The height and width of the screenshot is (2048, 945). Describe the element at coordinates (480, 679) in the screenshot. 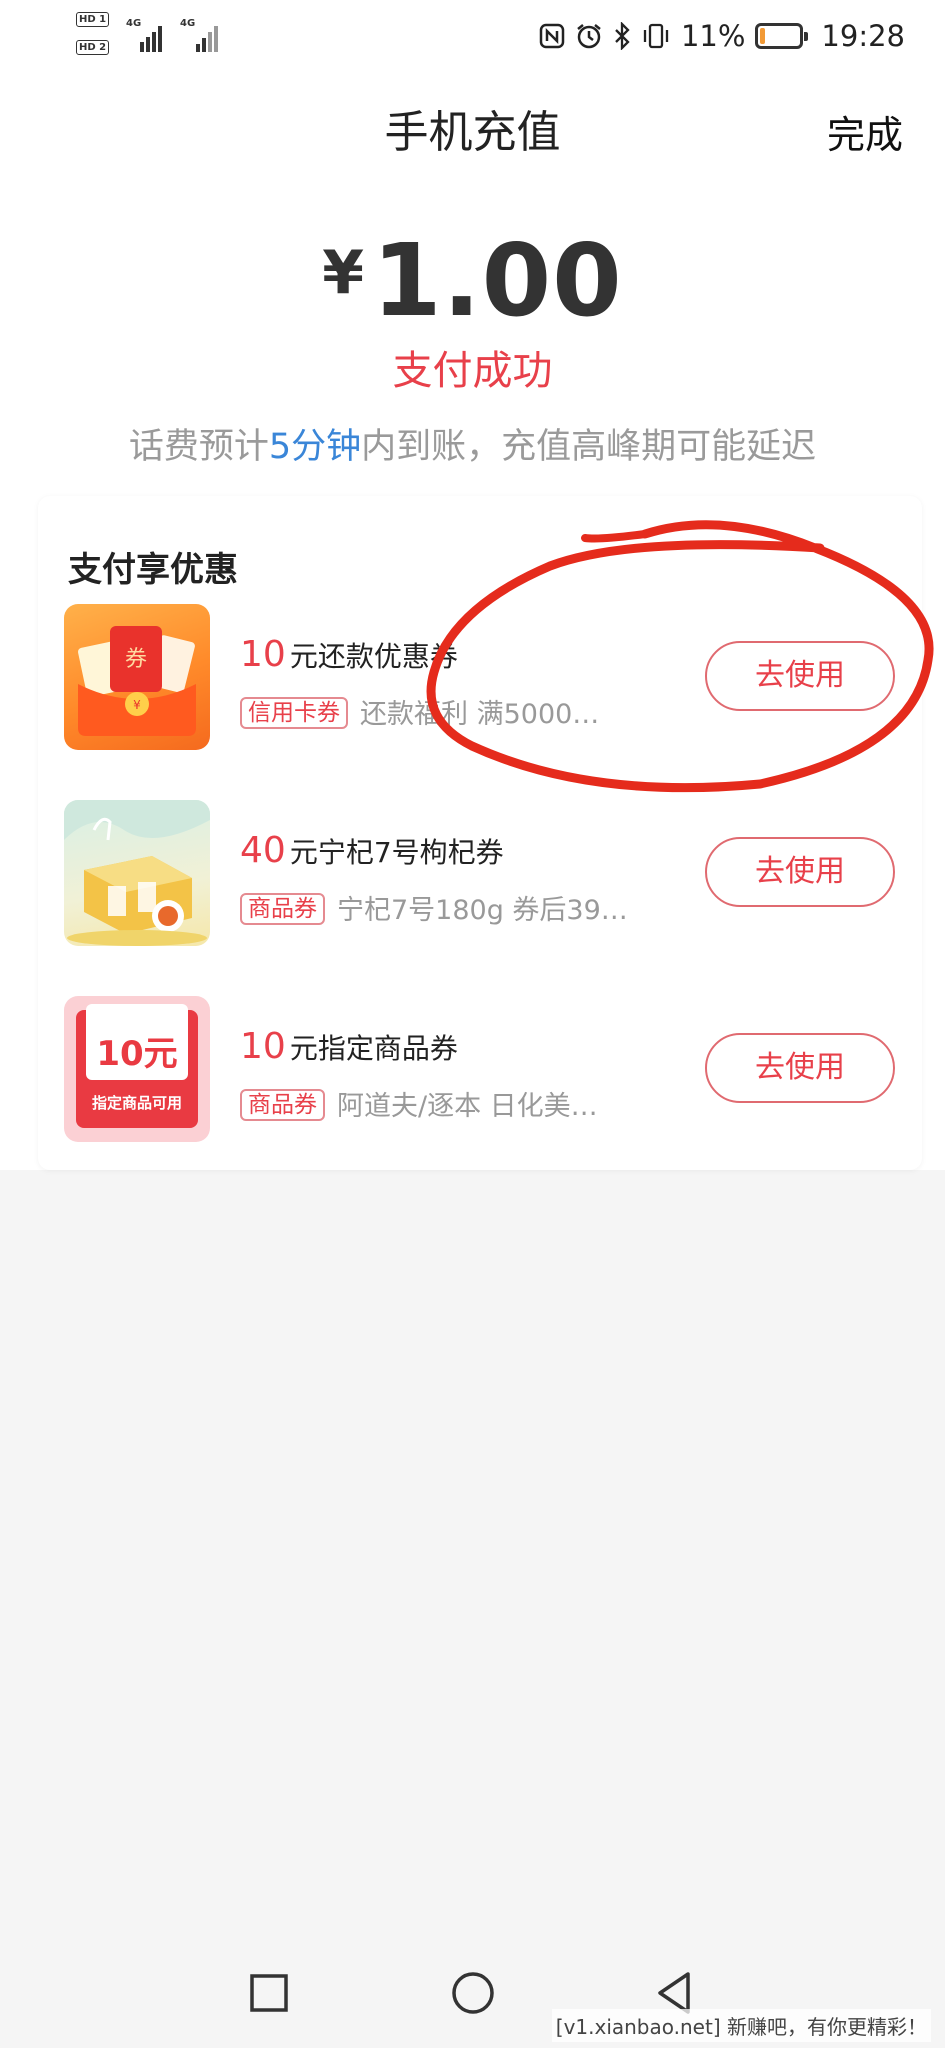

I see `coupon-item: 券 ¥ 10 元还款优惠券 信用卡券 还款福利 满5000… 去使用` at that location.